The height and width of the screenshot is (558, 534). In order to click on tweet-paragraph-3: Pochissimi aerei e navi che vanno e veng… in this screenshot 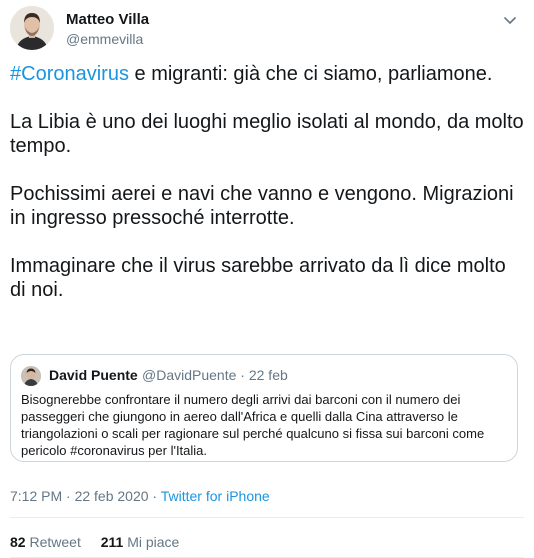, I will do `click(265, 206)`.